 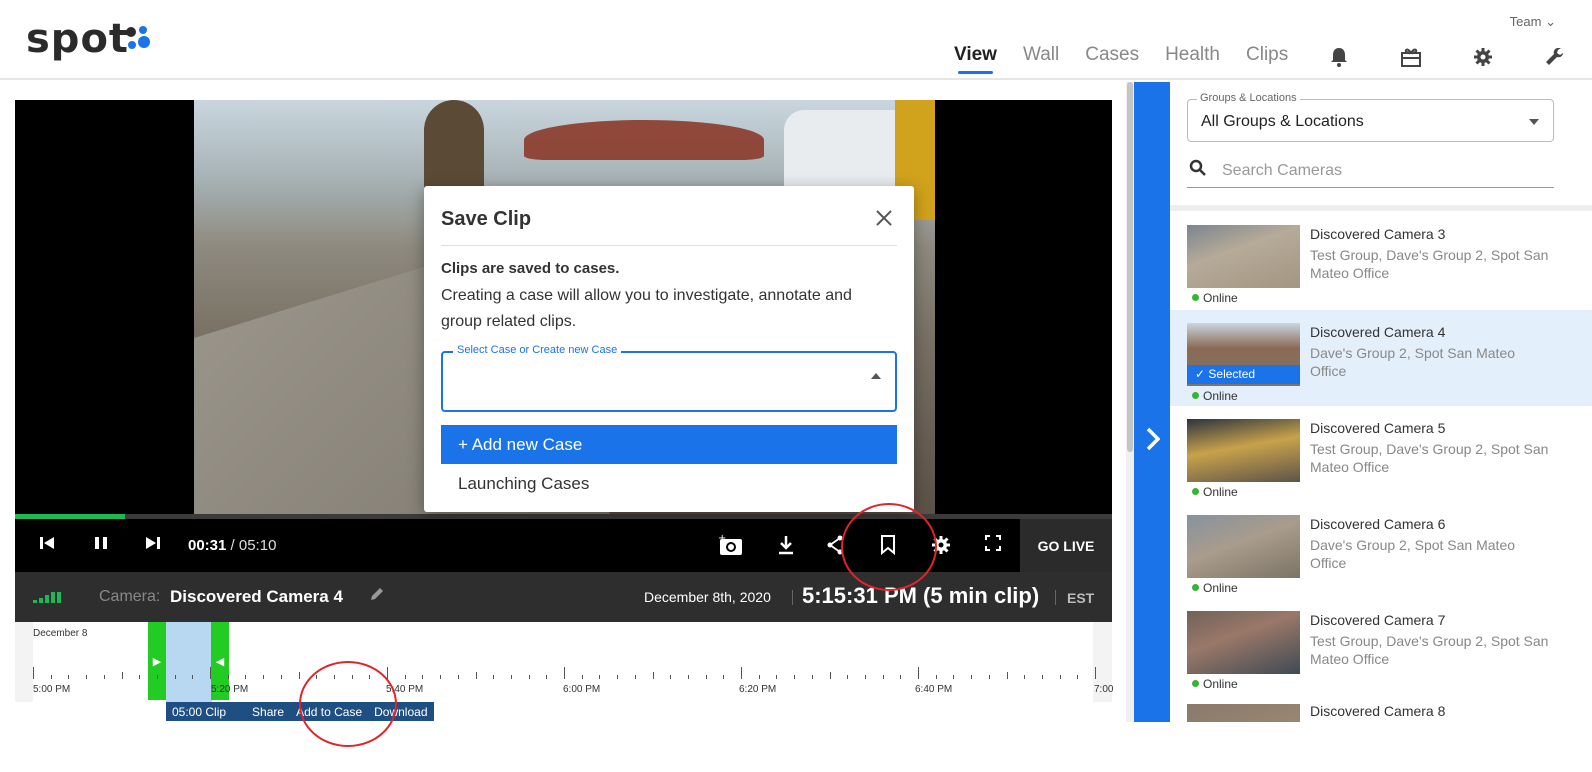 What do you see at coordinates (1459, 57) in the screenshot?
I see `header-icons` at bounding box center [1459, 57].